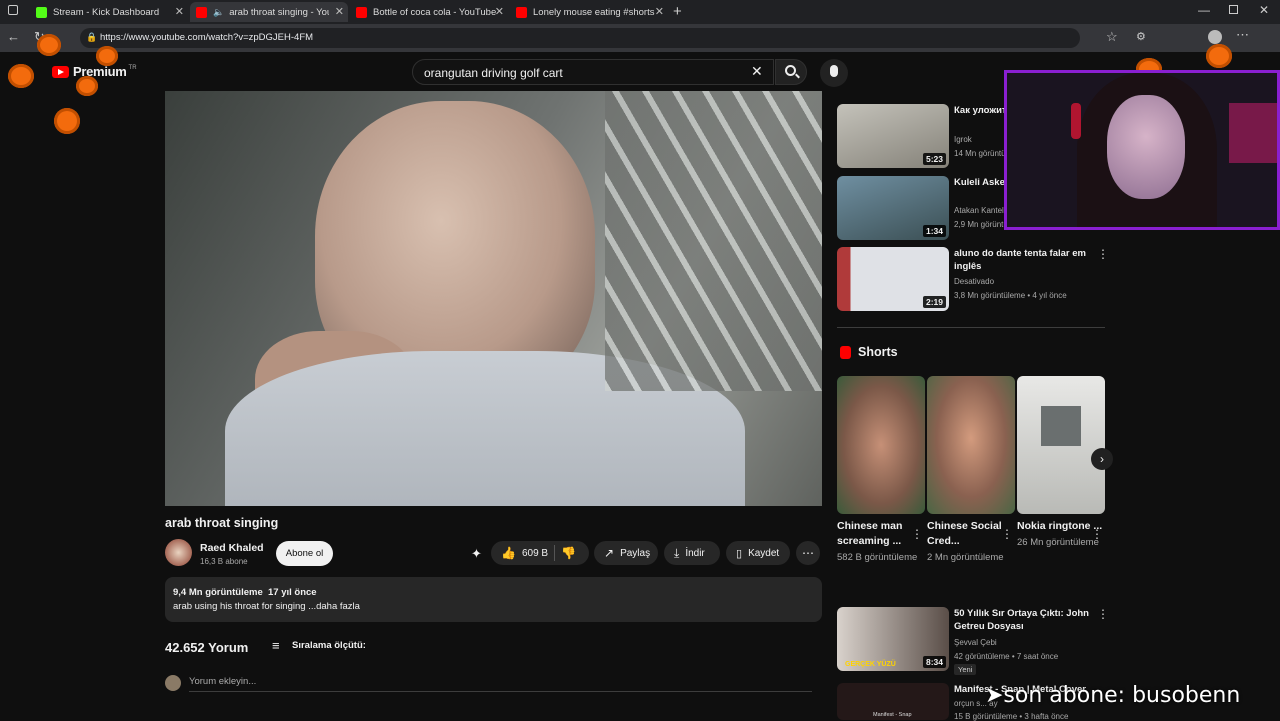 This screenshot has height=721, width=1280. I want to click on tab-bottle-coca-cola: Bottle of coca cola - YouTube ✕, so click(429, 12).